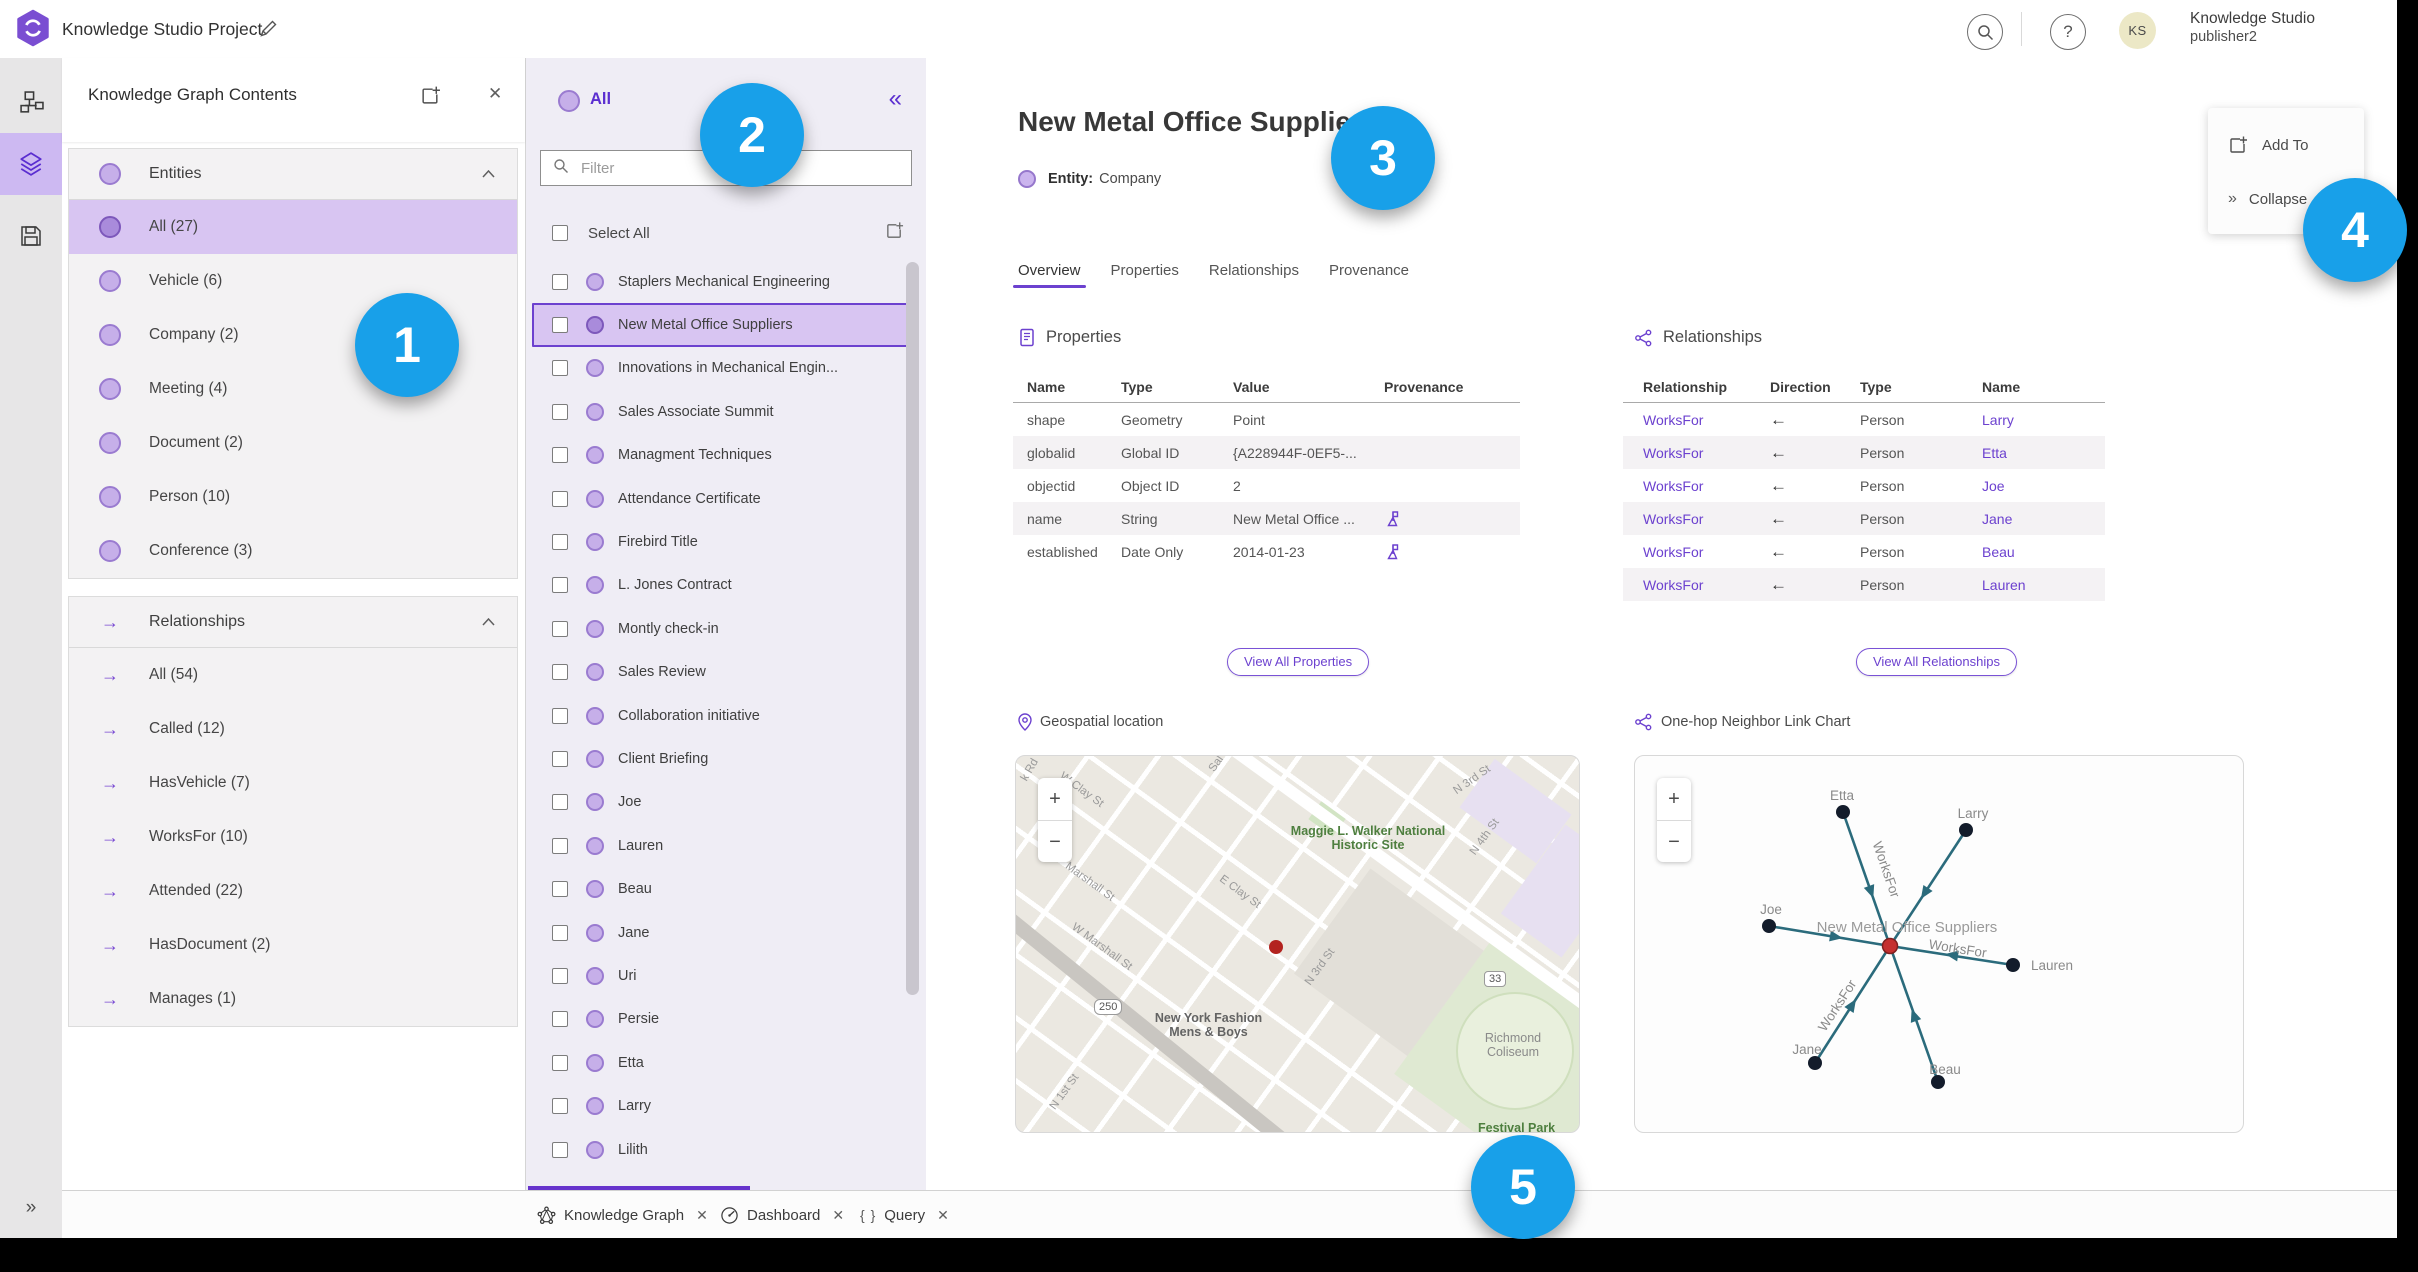 This screenshot has height=1272, width=2418. I want to click on node-etta, so click(1843, 812).